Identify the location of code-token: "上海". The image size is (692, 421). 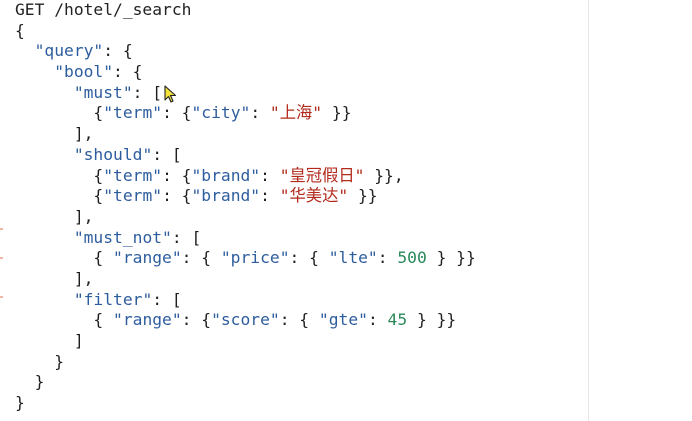
(296, 113).